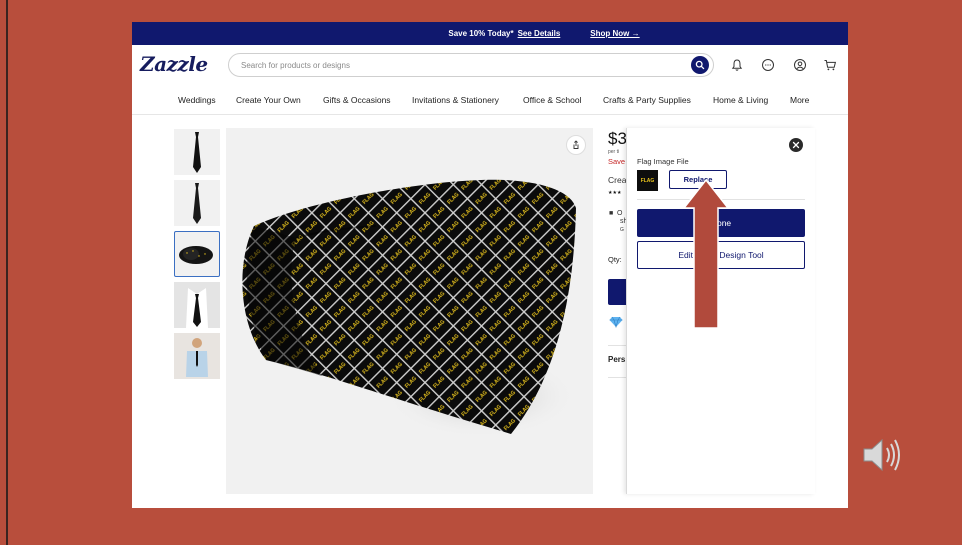  I want to click on price-unit: per ti, so click(614, 152).